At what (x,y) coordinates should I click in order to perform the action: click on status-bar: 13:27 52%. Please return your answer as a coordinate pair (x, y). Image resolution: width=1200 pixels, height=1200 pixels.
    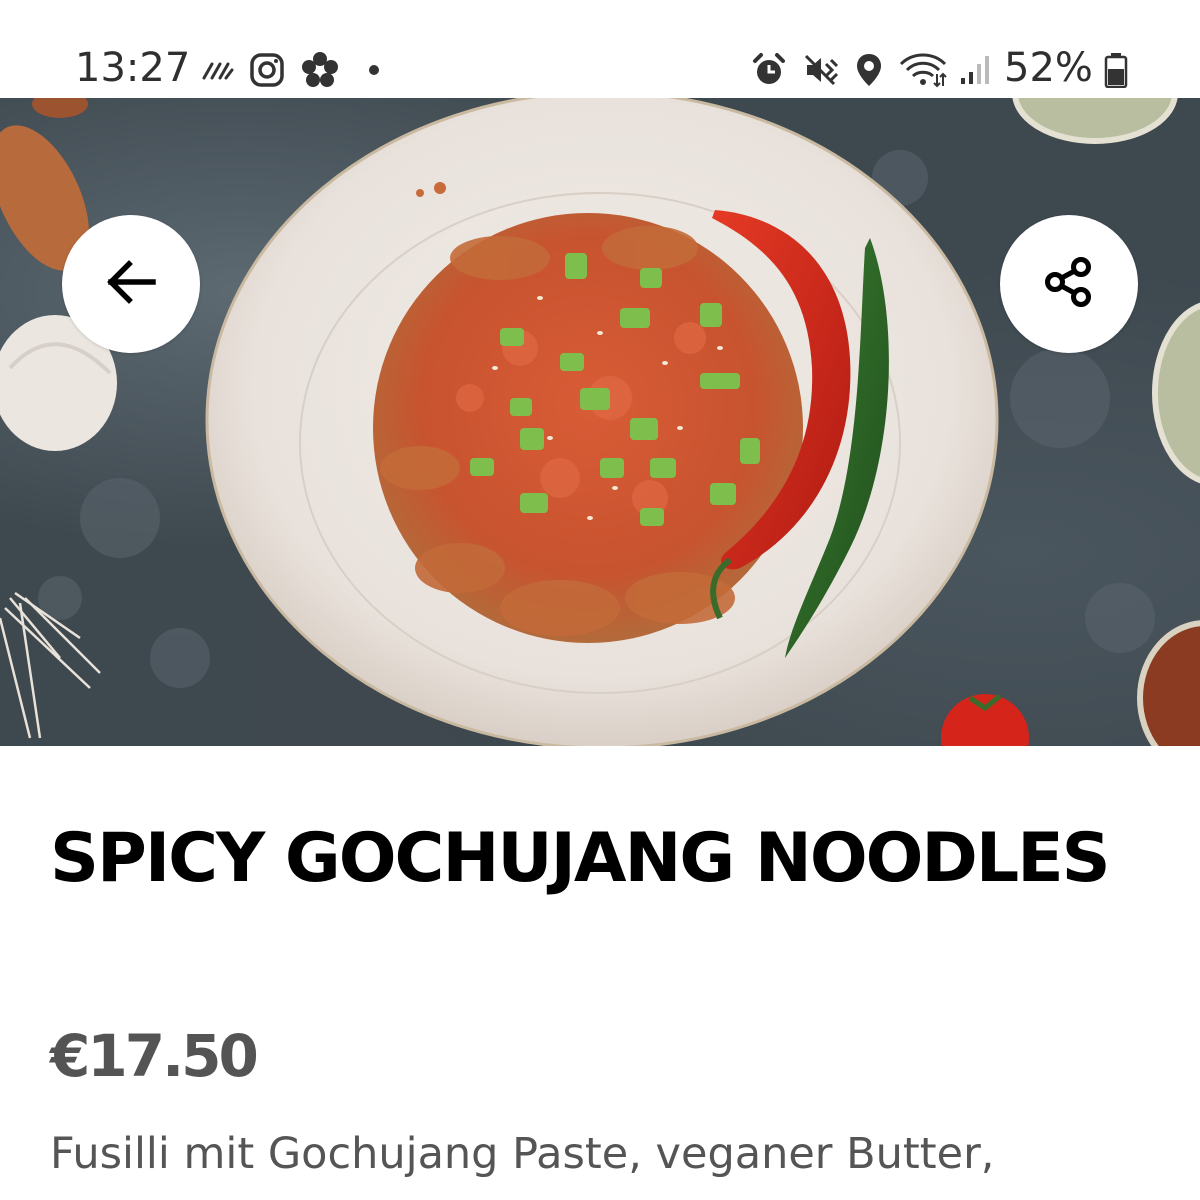
    Looking at the image, I should click on (600, 49).